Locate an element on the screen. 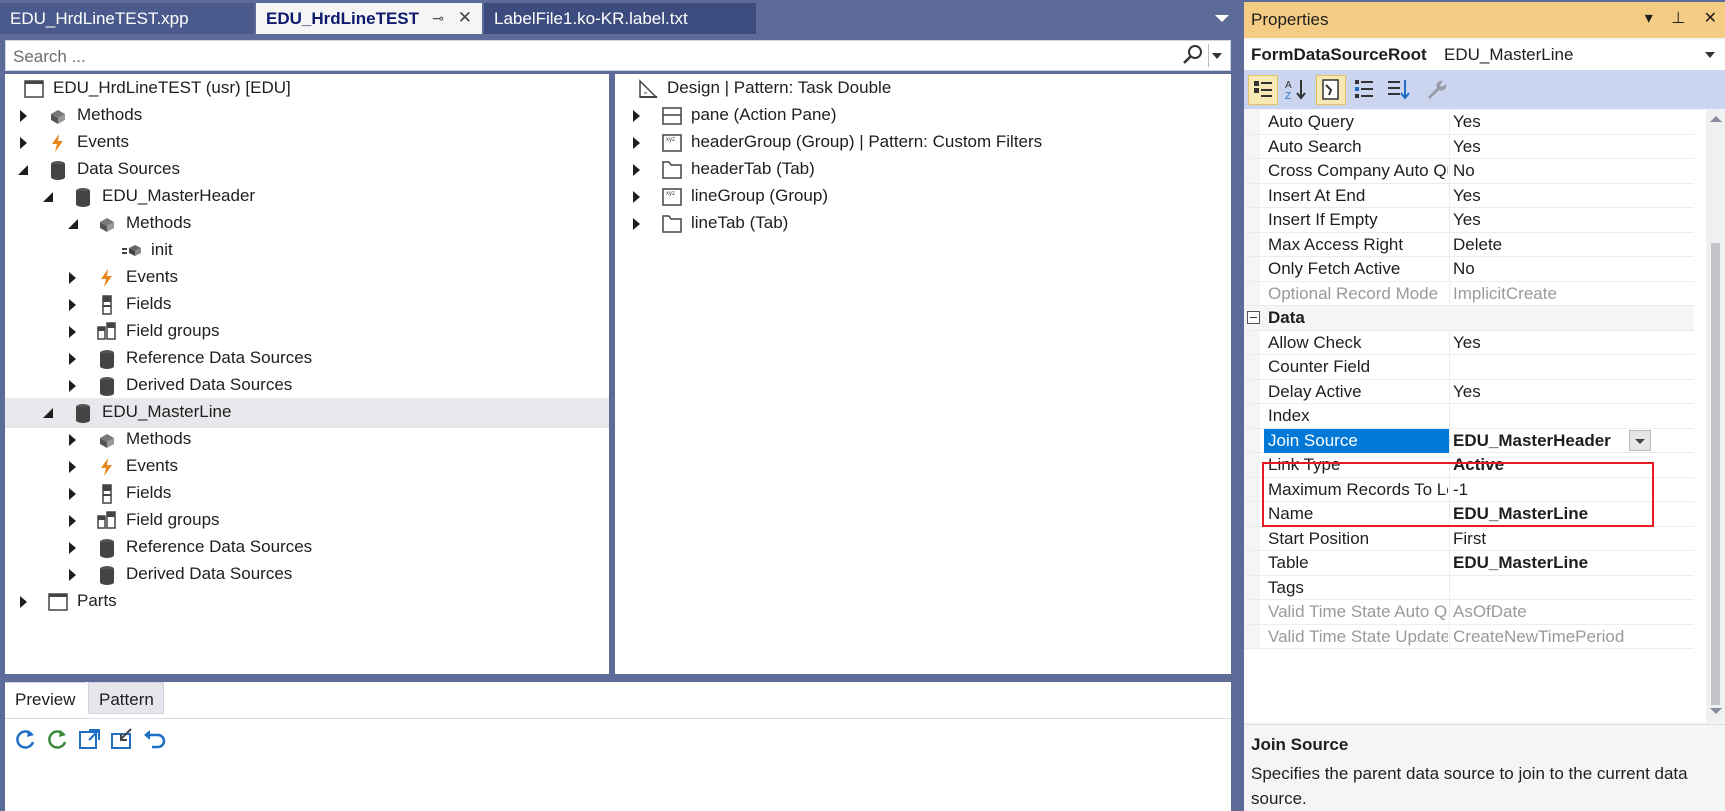 The width and height of the screenshot is (1725, 811). property-row: Counter Field is located at coordinates (1469, 367).